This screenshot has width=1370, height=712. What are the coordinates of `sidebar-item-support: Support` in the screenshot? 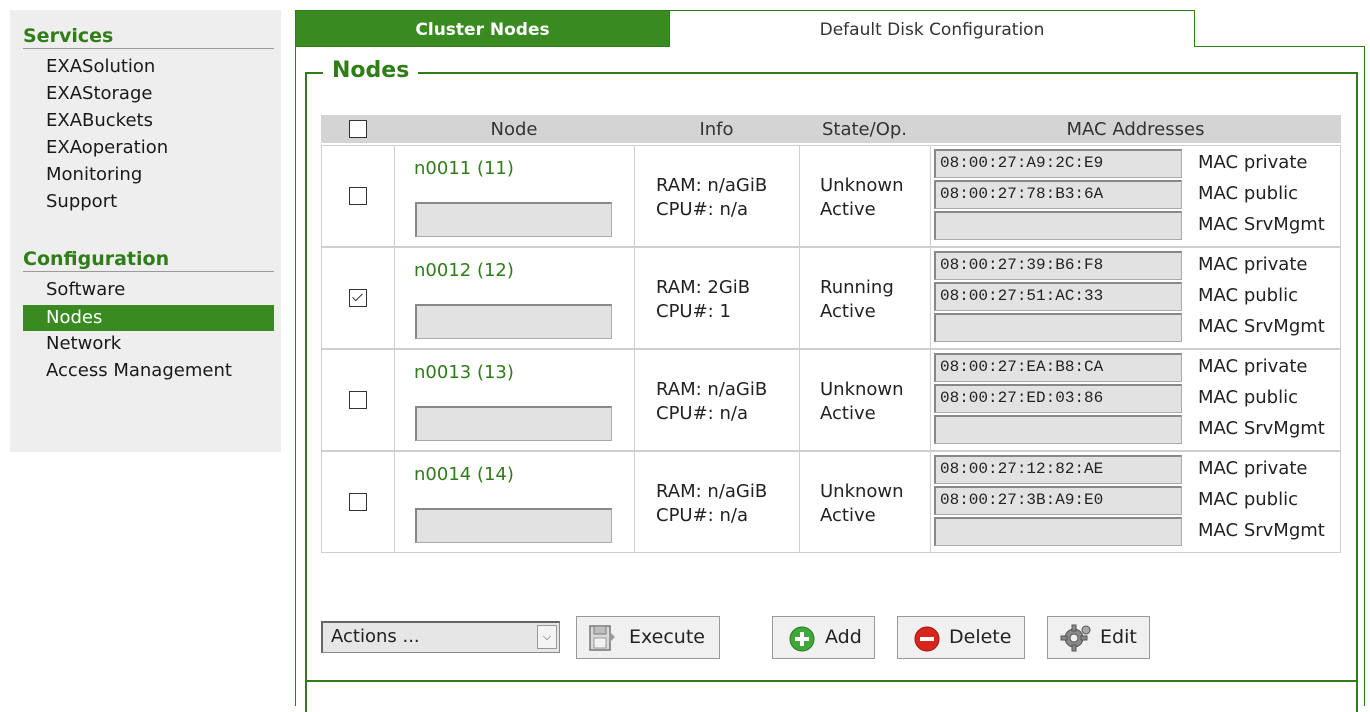 It's located at (148, 202).